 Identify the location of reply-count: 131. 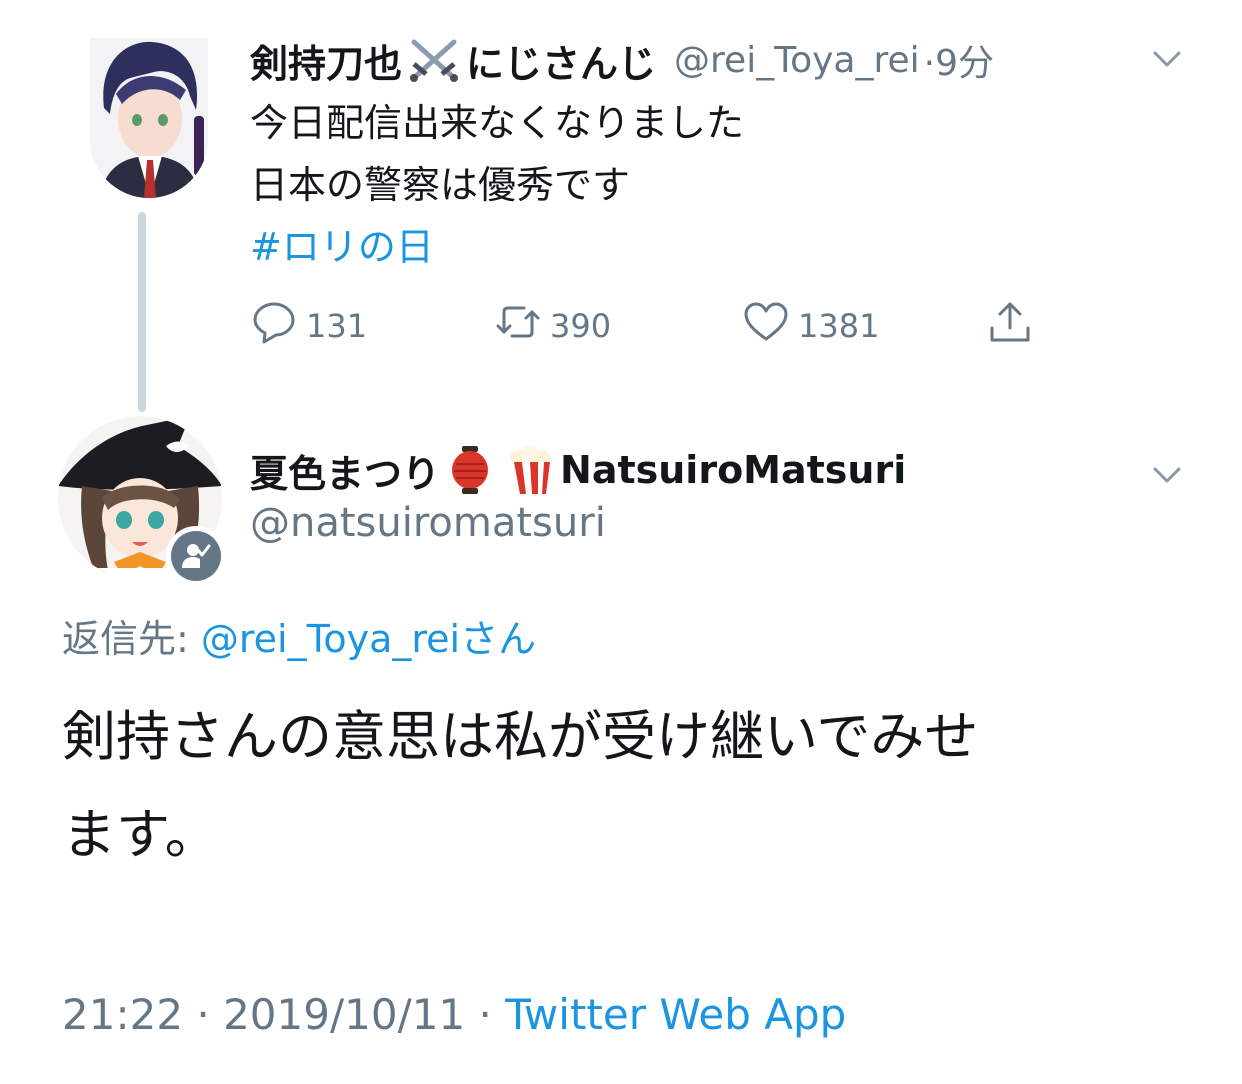
(337, 326).